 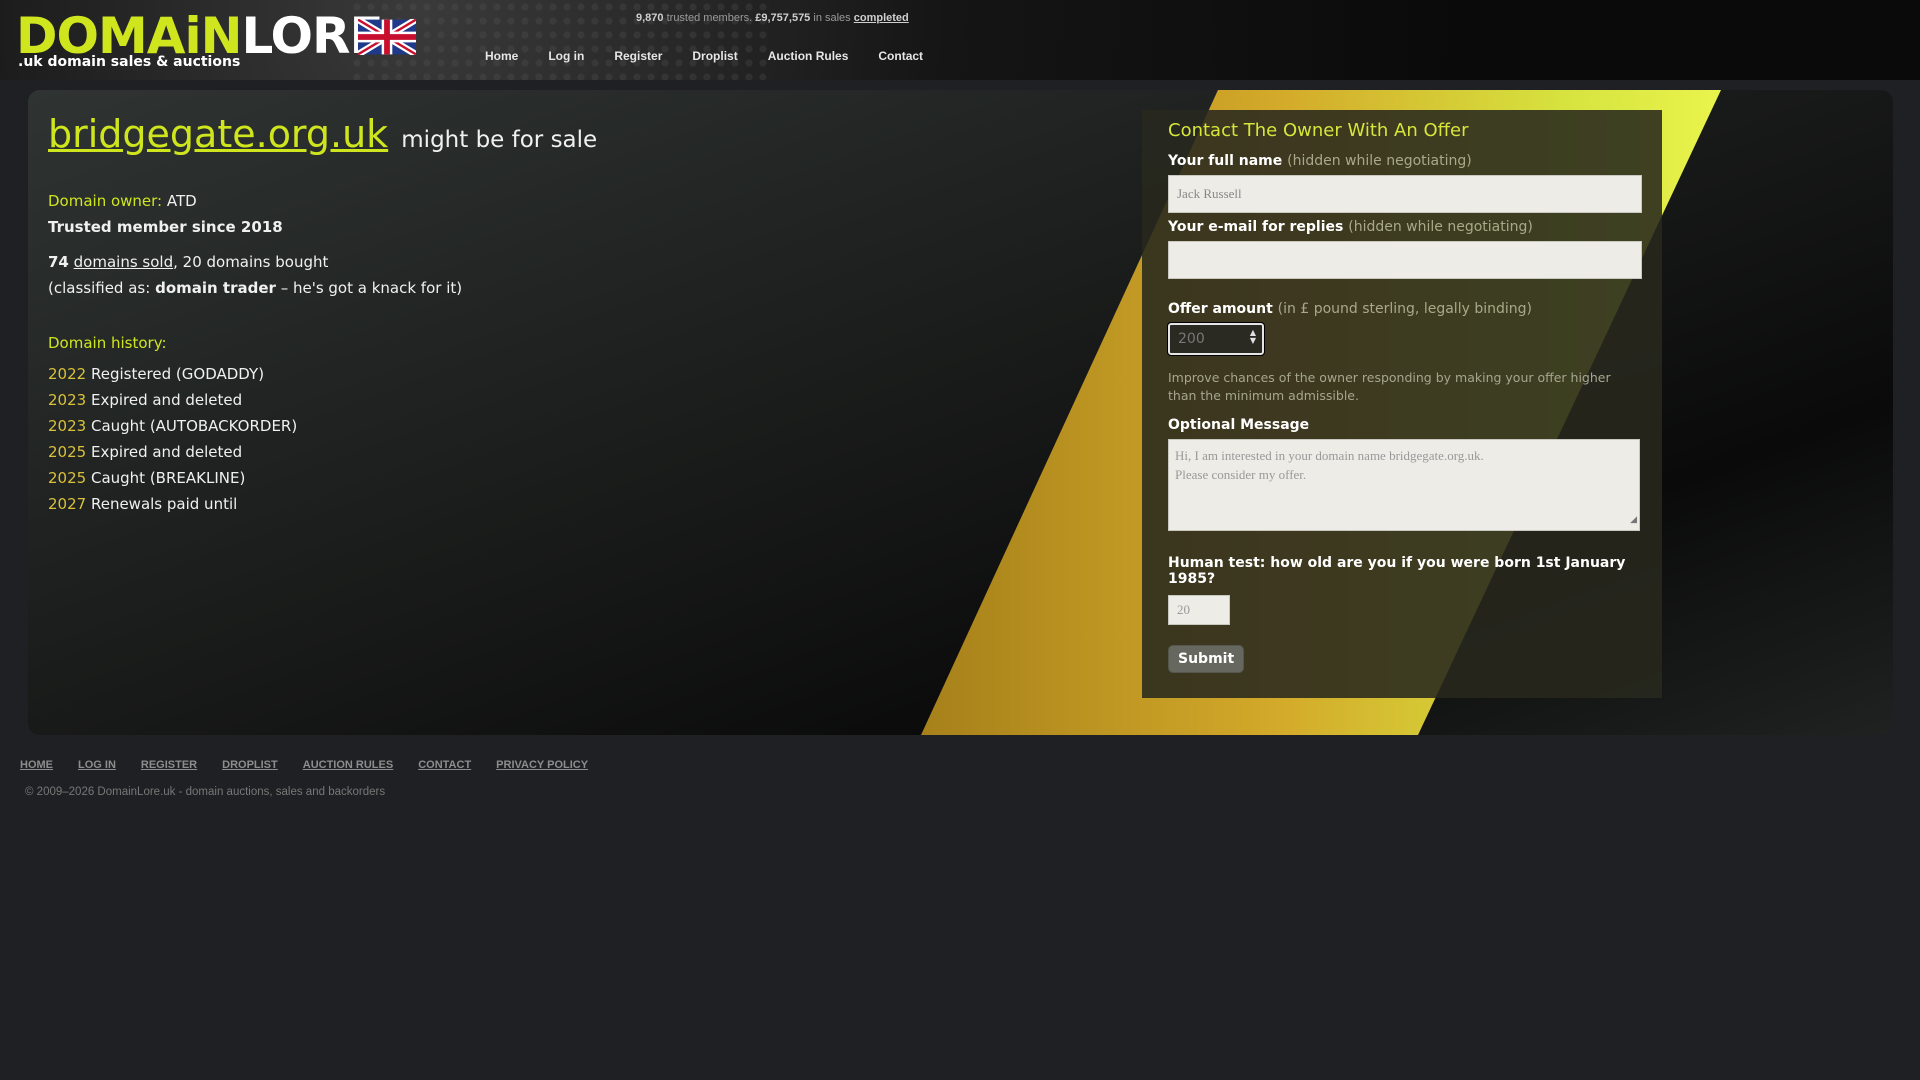 I want to click on name-hint: (hidden while negotiating), so click(x=1379, y=161).